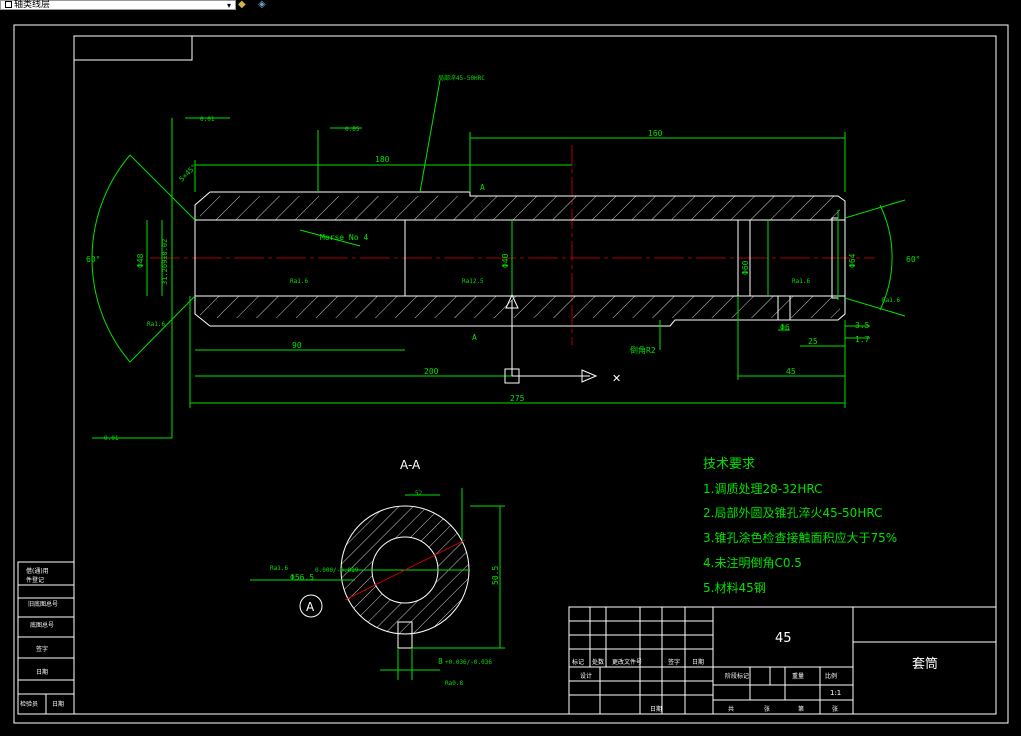  What do you see at coordinates (140, 260) in the screenshot?
I see `dim-48: Φ48` at bounding box center [140, 260].